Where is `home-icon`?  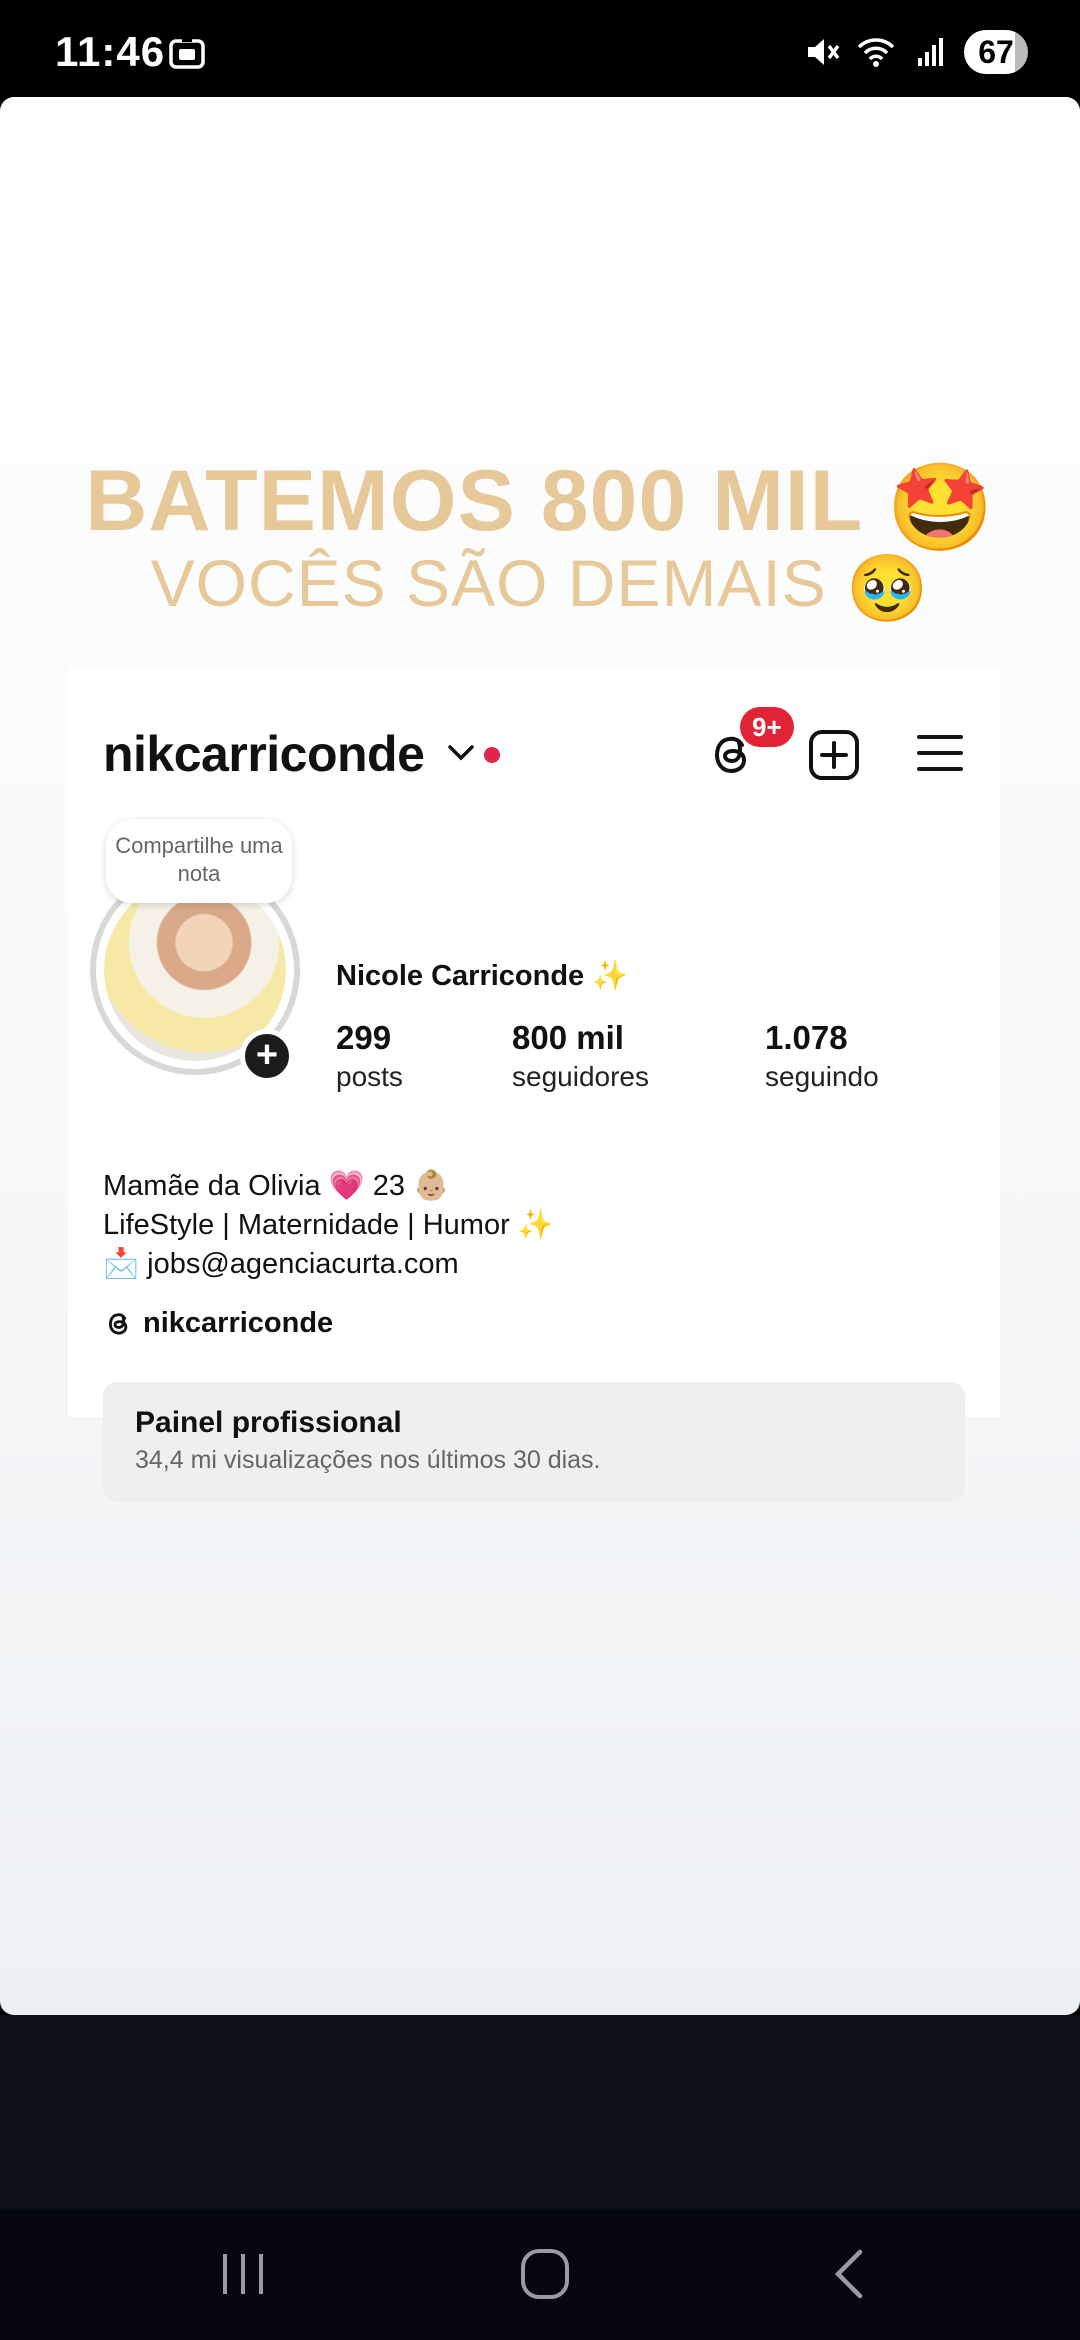 home-icon is located at coordinates (545, 2274).